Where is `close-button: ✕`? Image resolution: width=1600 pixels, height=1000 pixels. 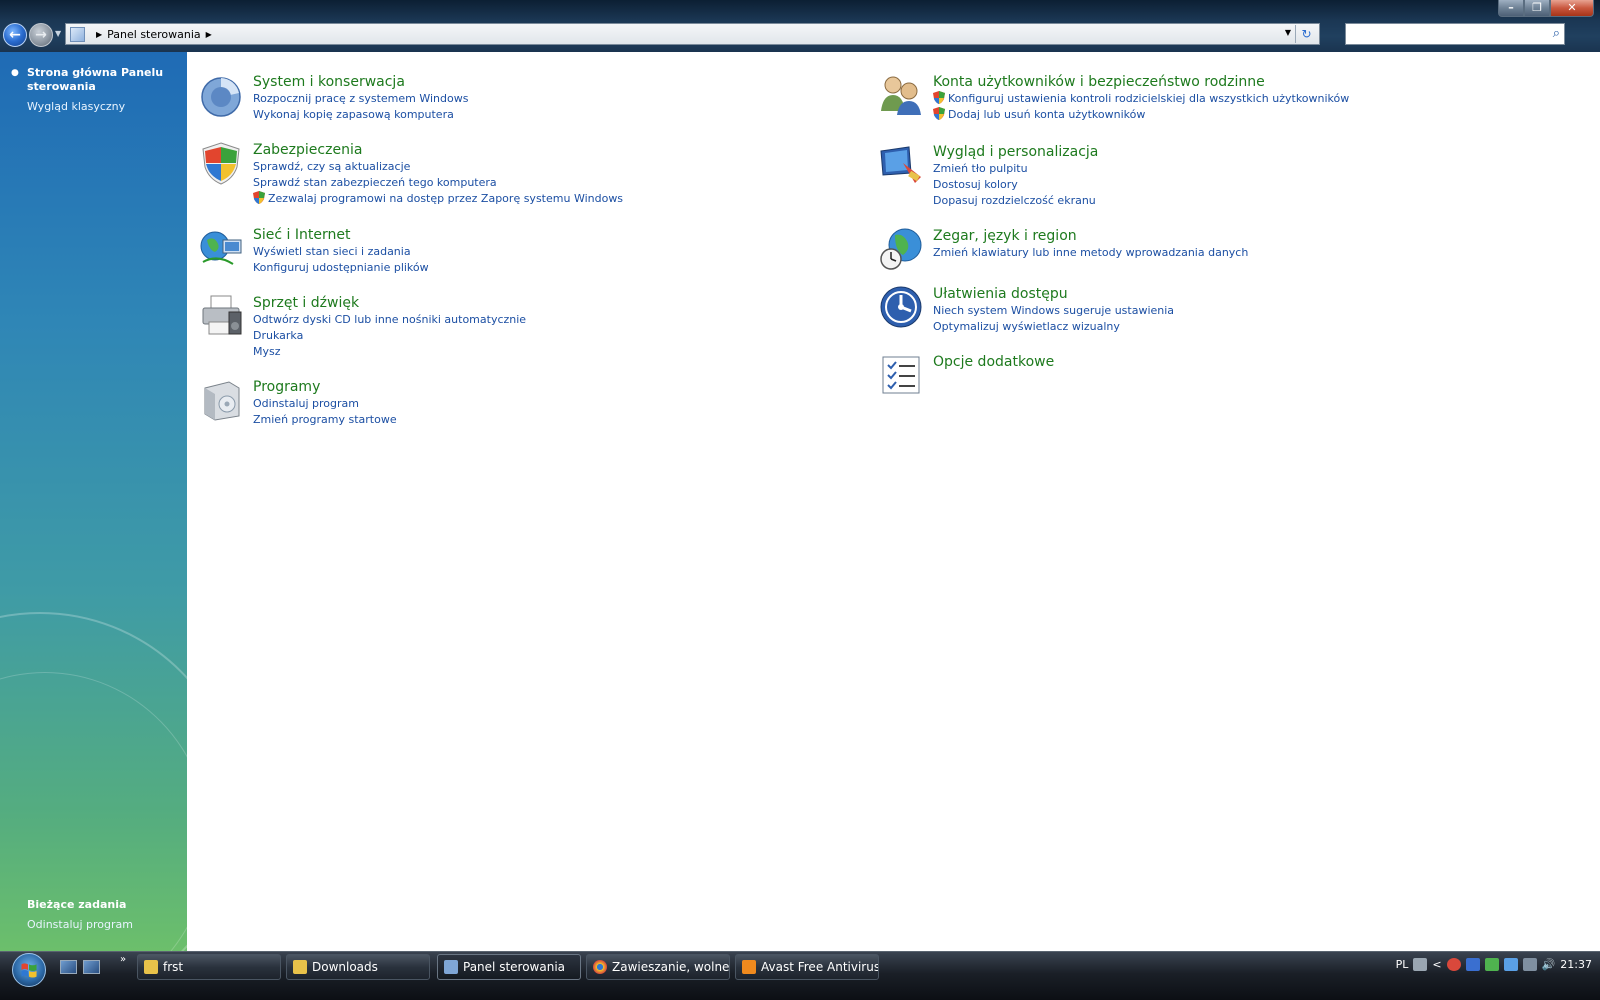
close-button: ✕ is located at coordinates (1572, 8).